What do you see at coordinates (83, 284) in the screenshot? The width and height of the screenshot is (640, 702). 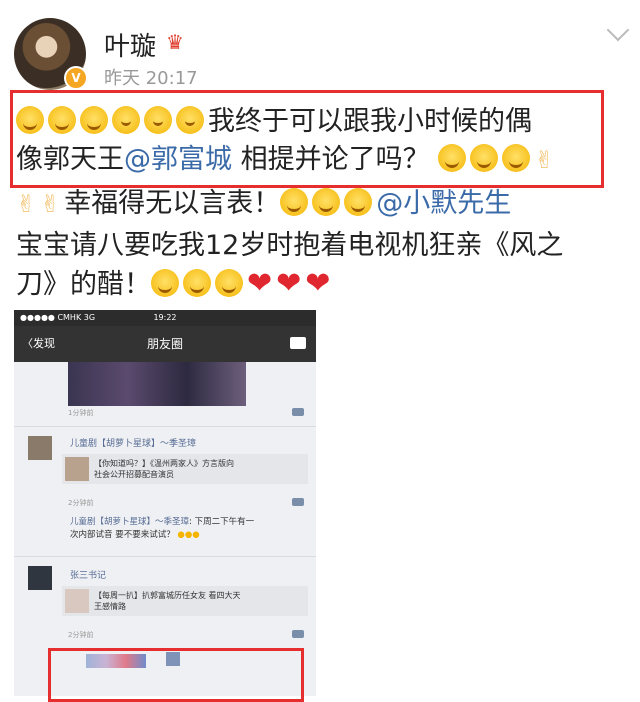 I see `post-text: 刀》的醋！` at bounding box center [83, 284].